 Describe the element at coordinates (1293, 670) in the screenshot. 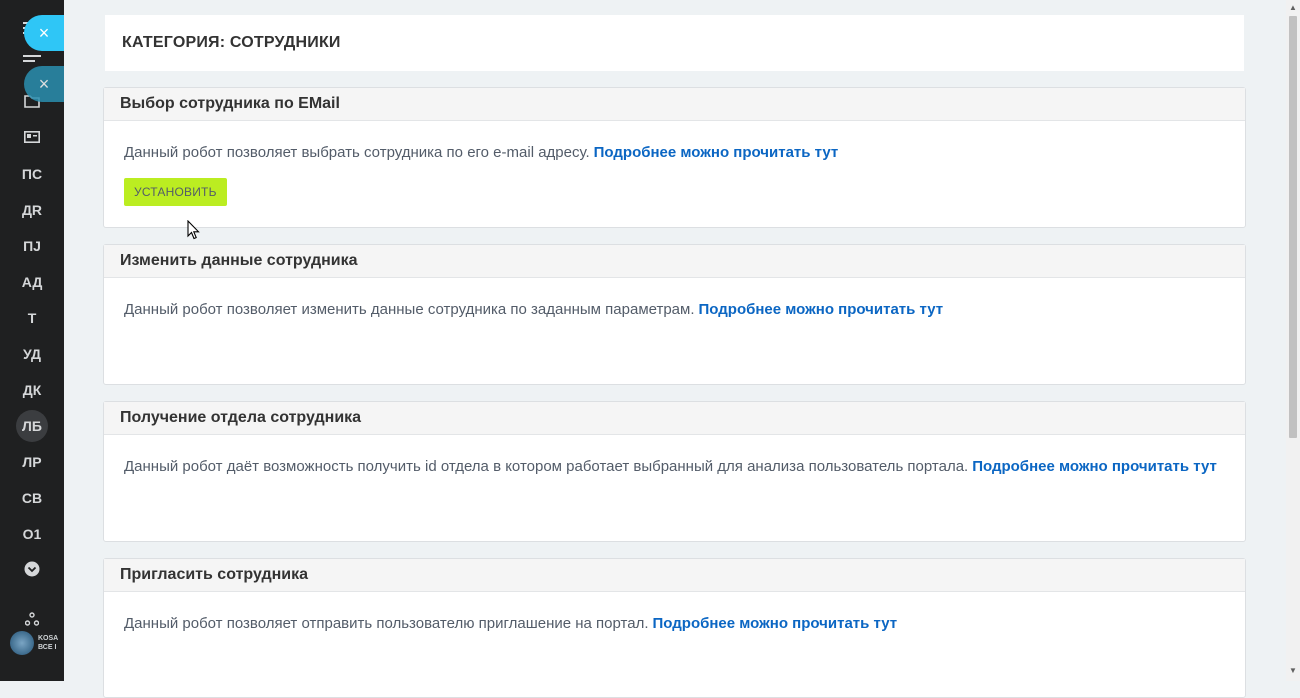

I see `scroll-down-icon: ▼` at that location.